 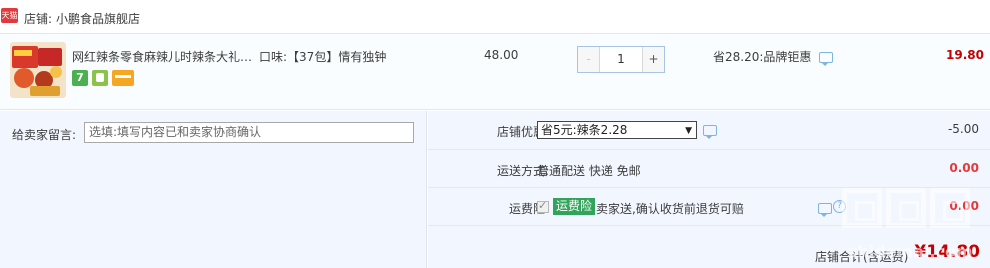 I want to click on watermark-logo, so click(x=906, y=208).